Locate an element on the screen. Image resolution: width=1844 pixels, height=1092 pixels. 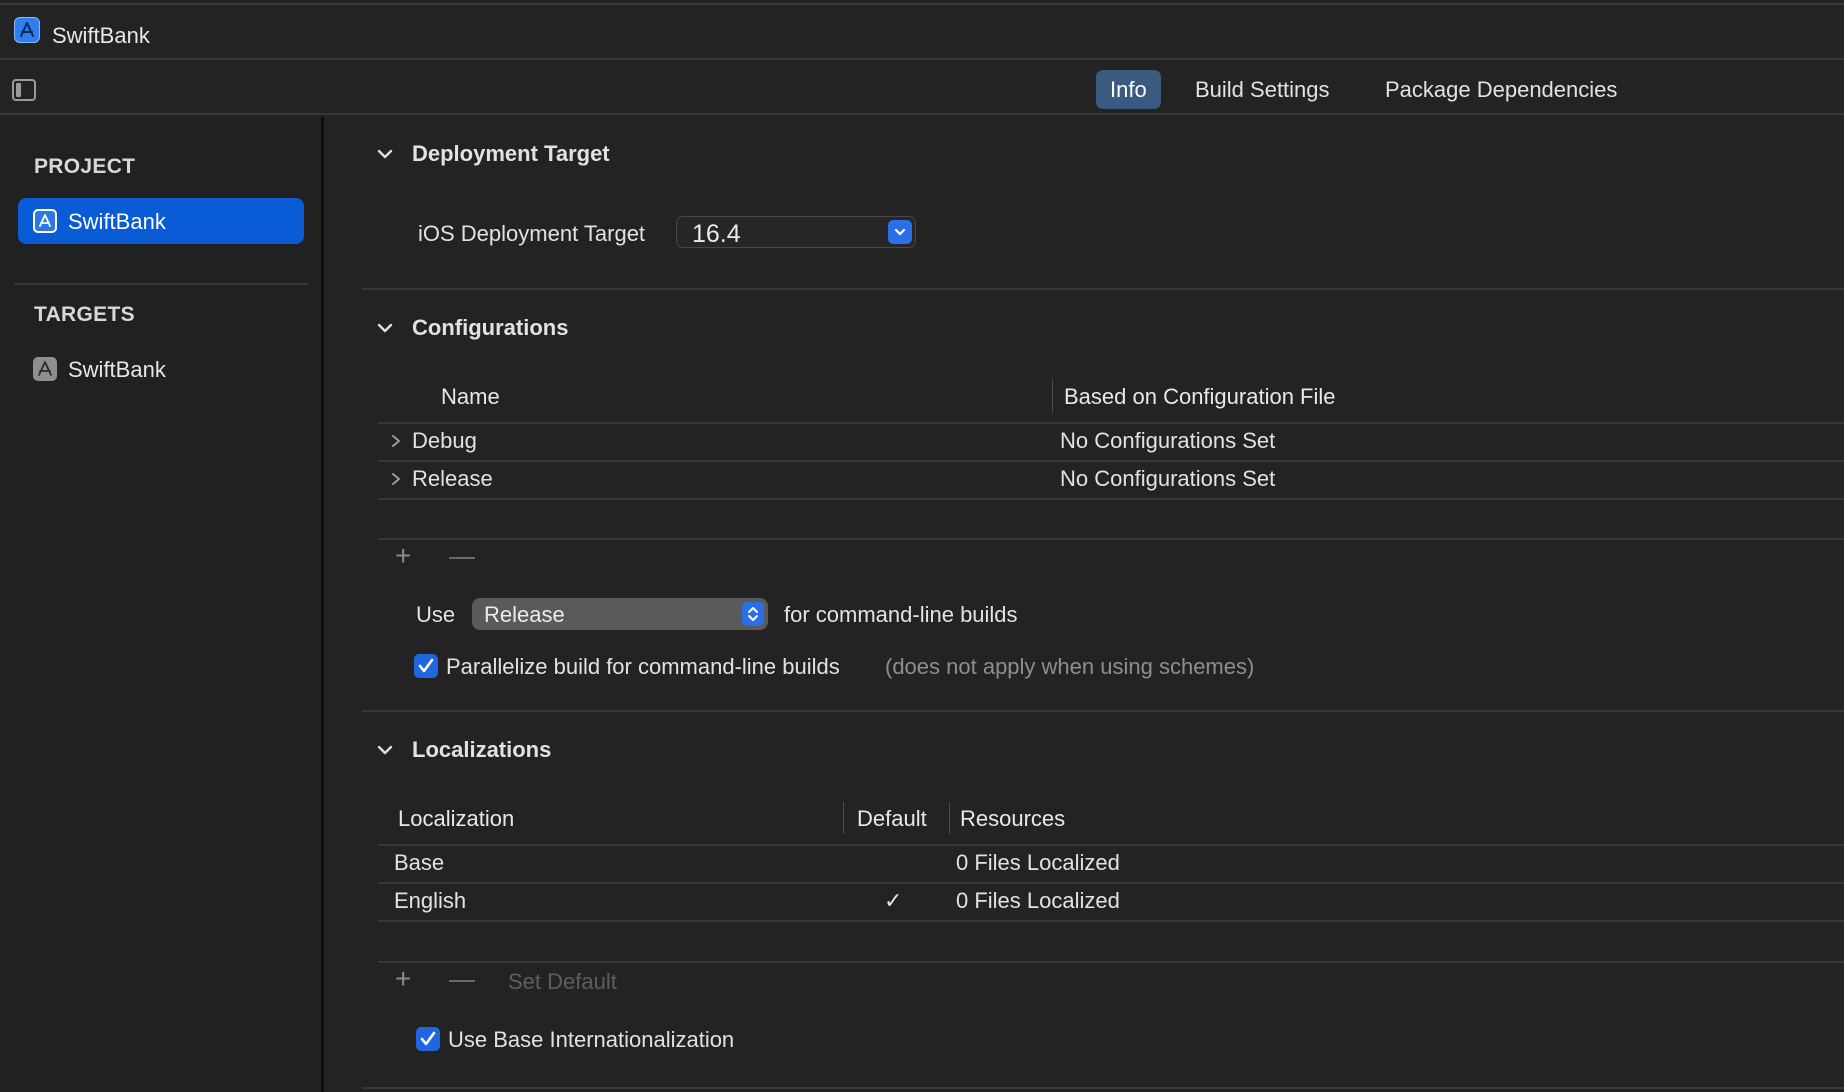
add-configuration-button: + is located at coordinates (403, 556).